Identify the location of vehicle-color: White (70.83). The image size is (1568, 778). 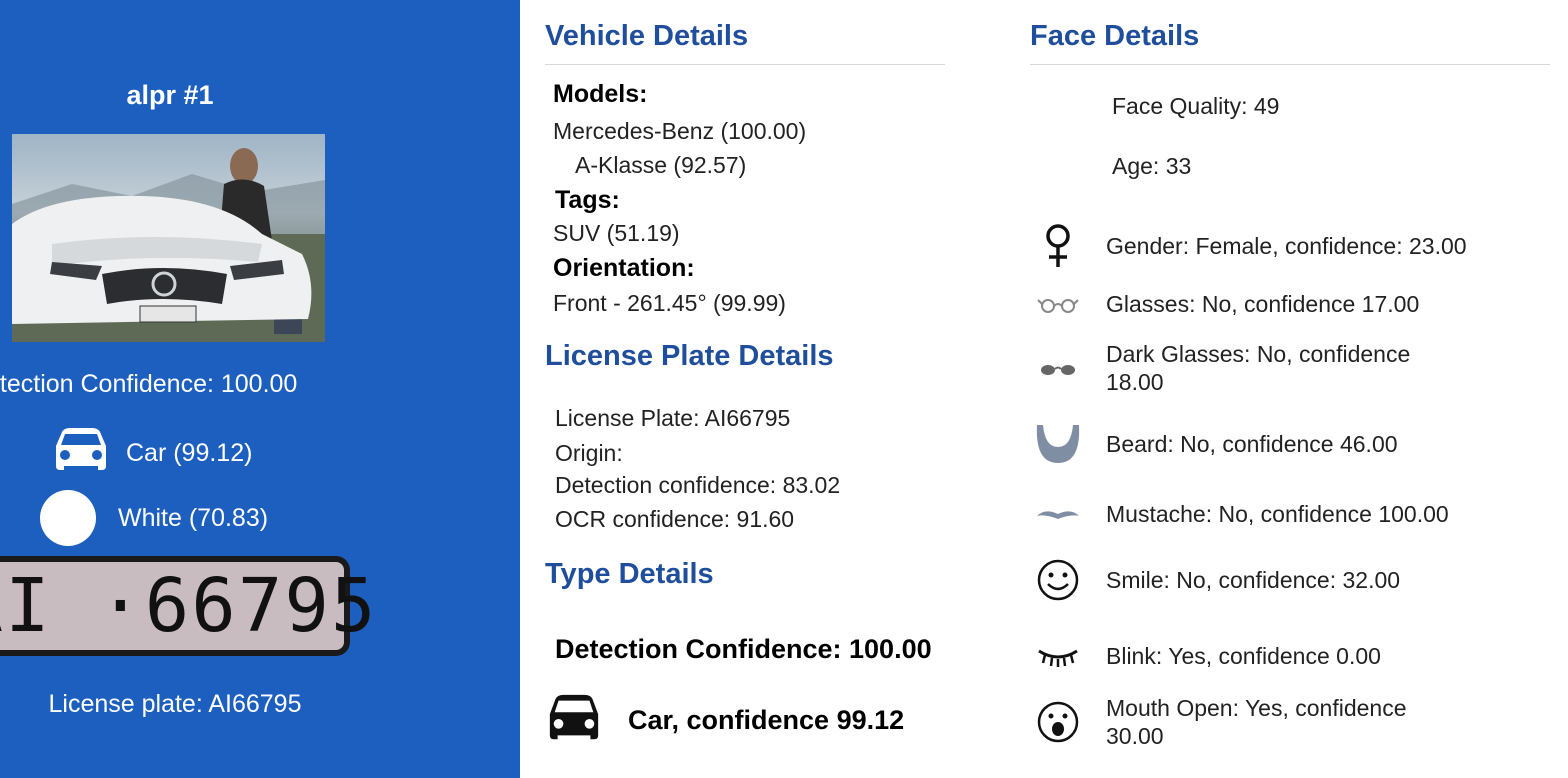
(154, 518).